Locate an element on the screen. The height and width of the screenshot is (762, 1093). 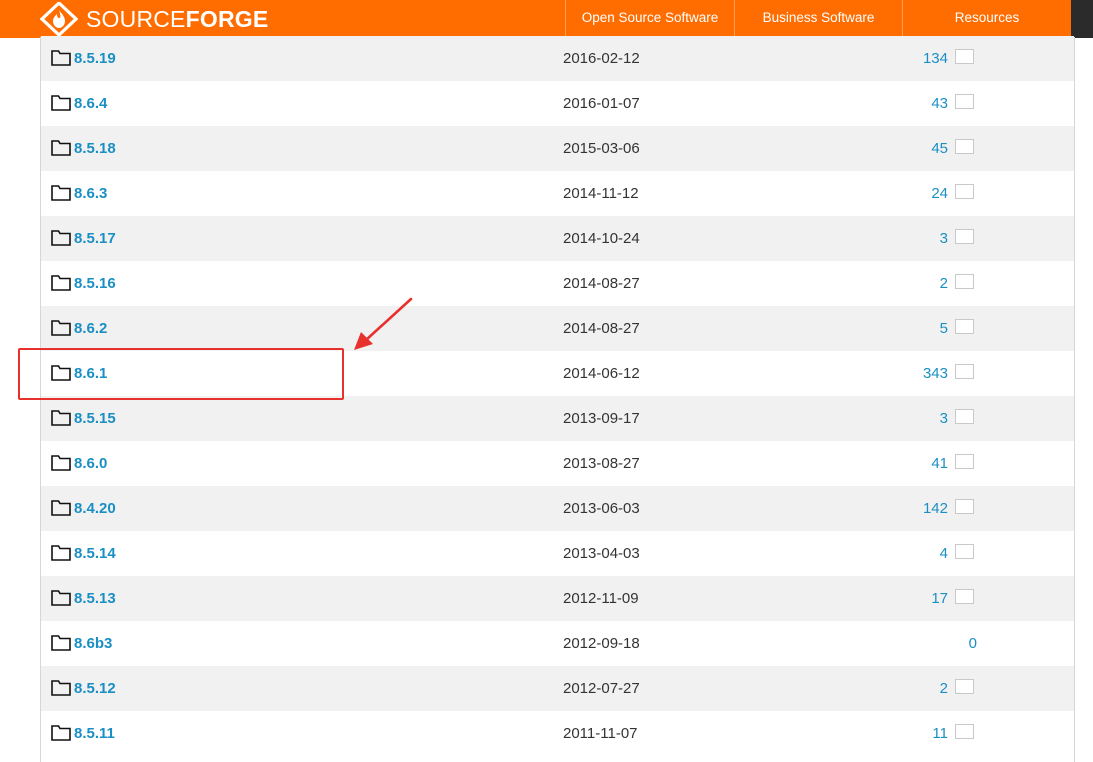
download-count: 43 is located at coordinates (939, 103).